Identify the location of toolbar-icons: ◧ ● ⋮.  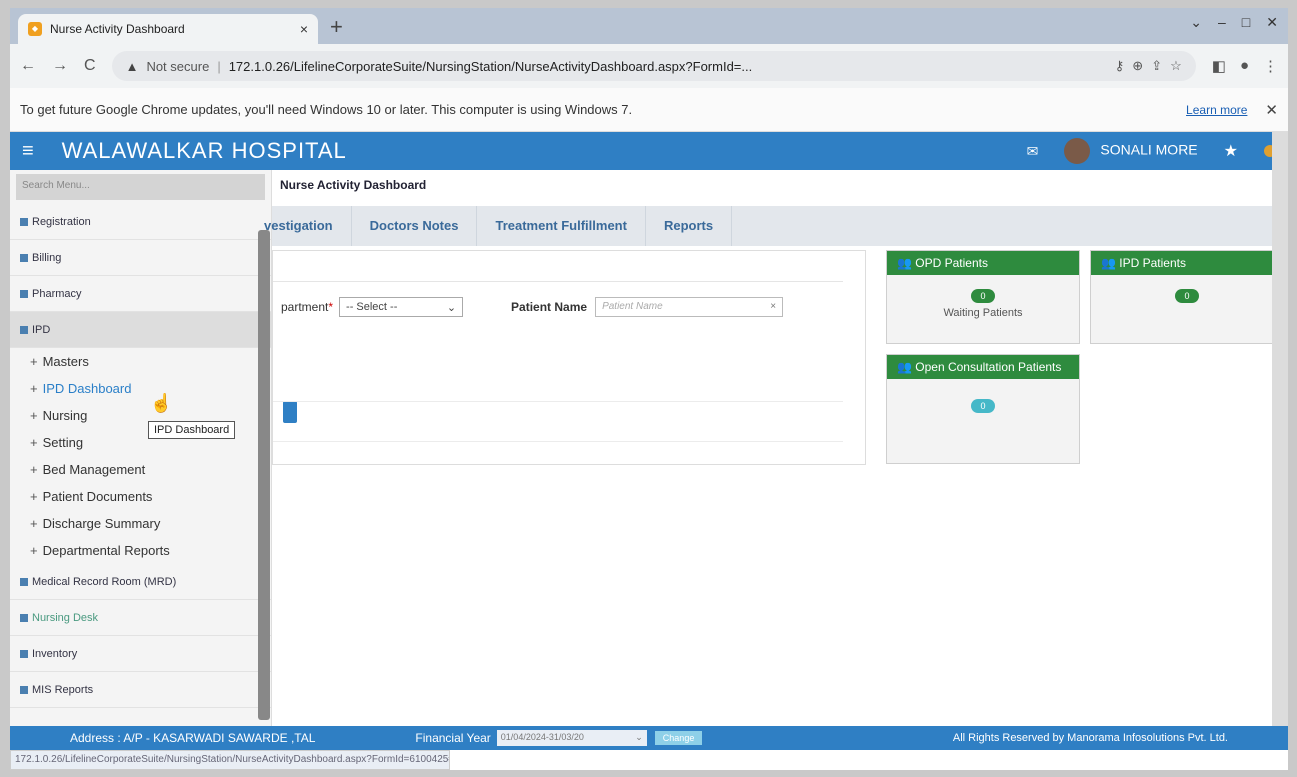
(1245, 66).